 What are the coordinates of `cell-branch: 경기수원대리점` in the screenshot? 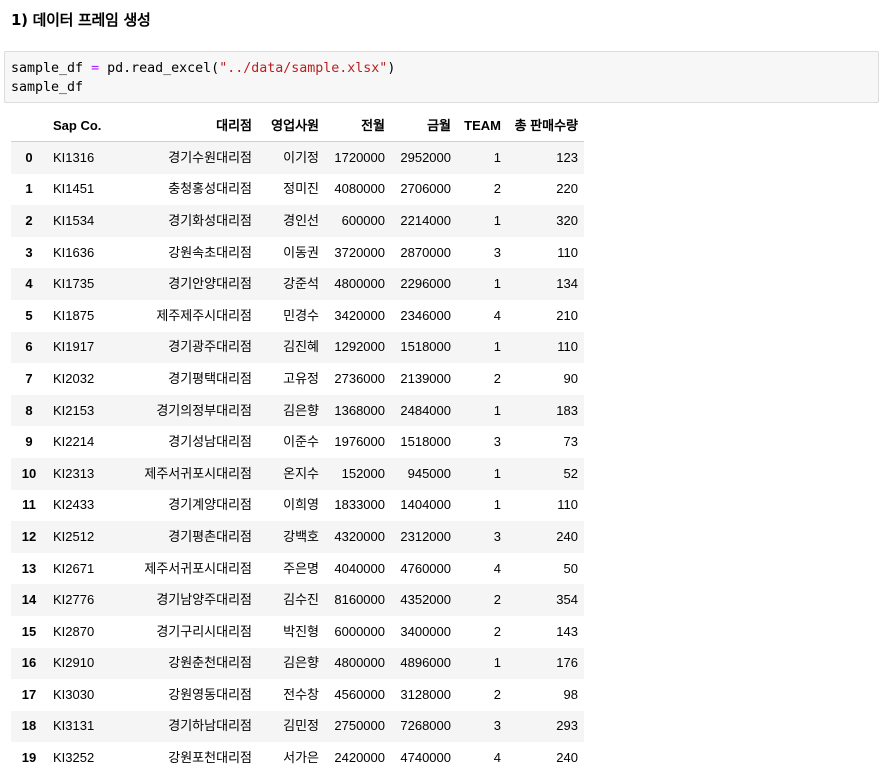 It's located at (210, 157).